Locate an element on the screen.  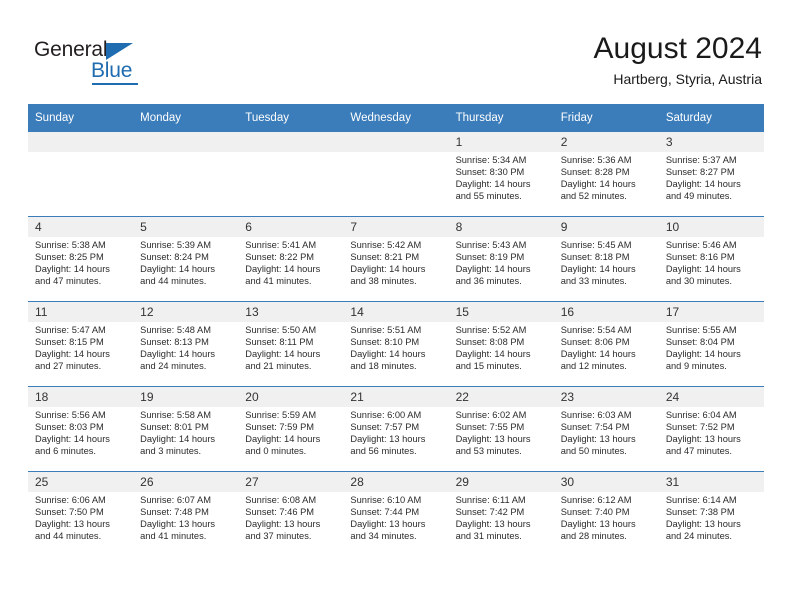
day-number: 23 is located at coordinates (606, 397).